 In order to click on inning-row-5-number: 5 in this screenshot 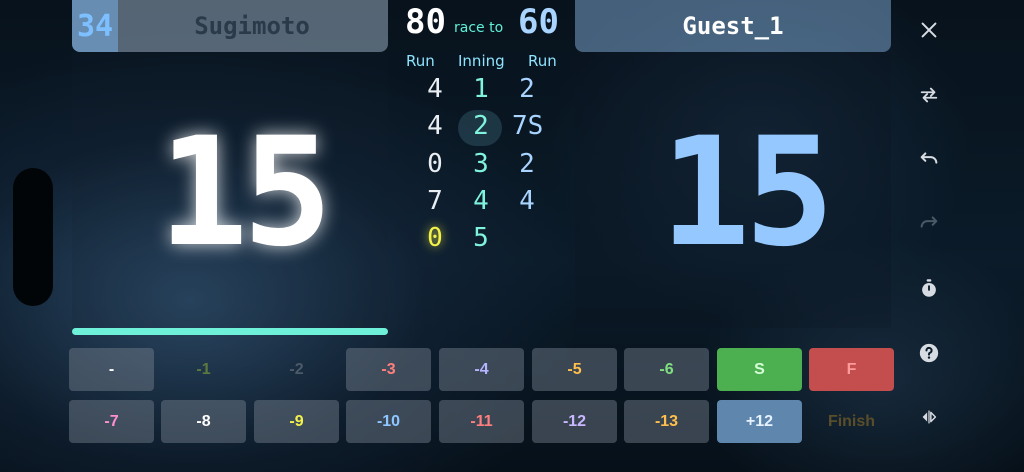, I will do `click(481, 238)`.